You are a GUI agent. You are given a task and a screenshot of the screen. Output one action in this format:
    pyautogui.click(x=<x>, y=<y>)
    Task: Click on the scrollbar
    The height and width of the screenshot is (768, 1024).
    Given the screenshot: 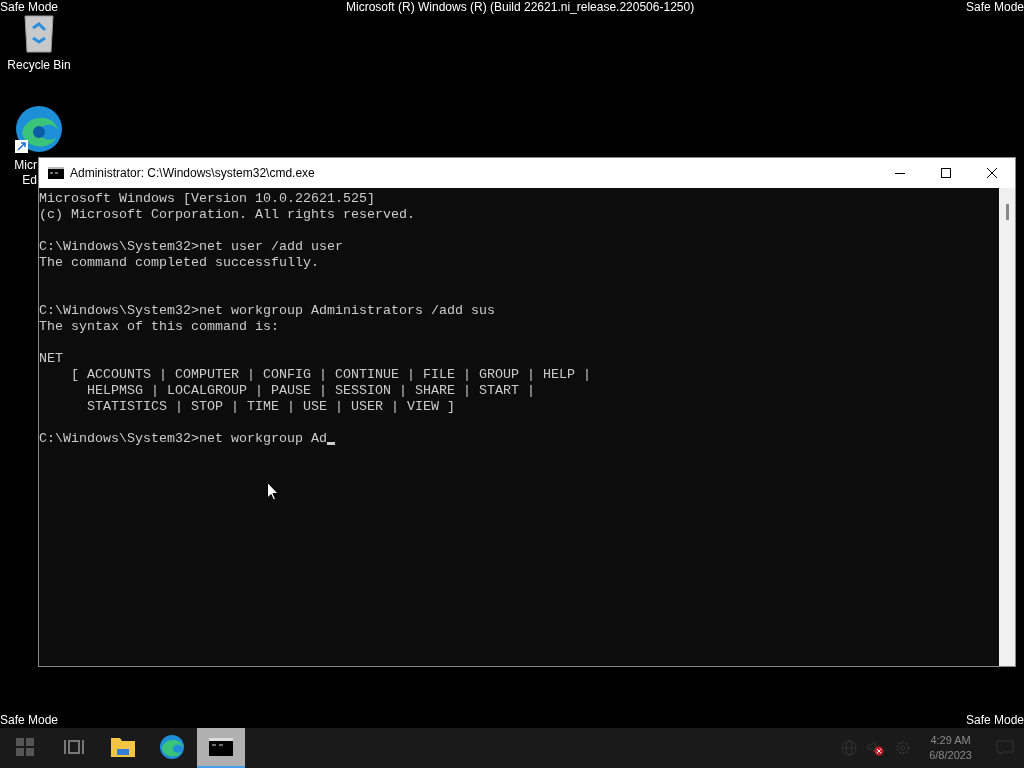 What is the action you would take?
    pyautogui.click(x=1007, y=427)
    